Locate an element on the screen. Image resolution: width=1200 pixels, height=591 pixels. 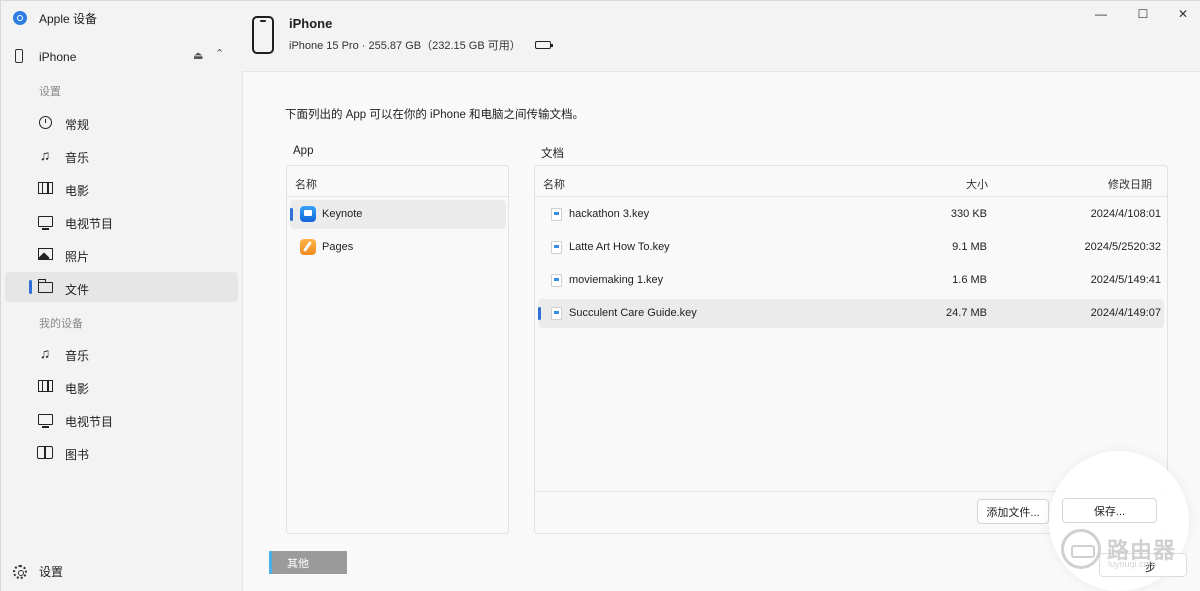
document-row: moviemaking 1.key 1.6 MB 2024/5/149:41 is located at coordinates (851, 280).